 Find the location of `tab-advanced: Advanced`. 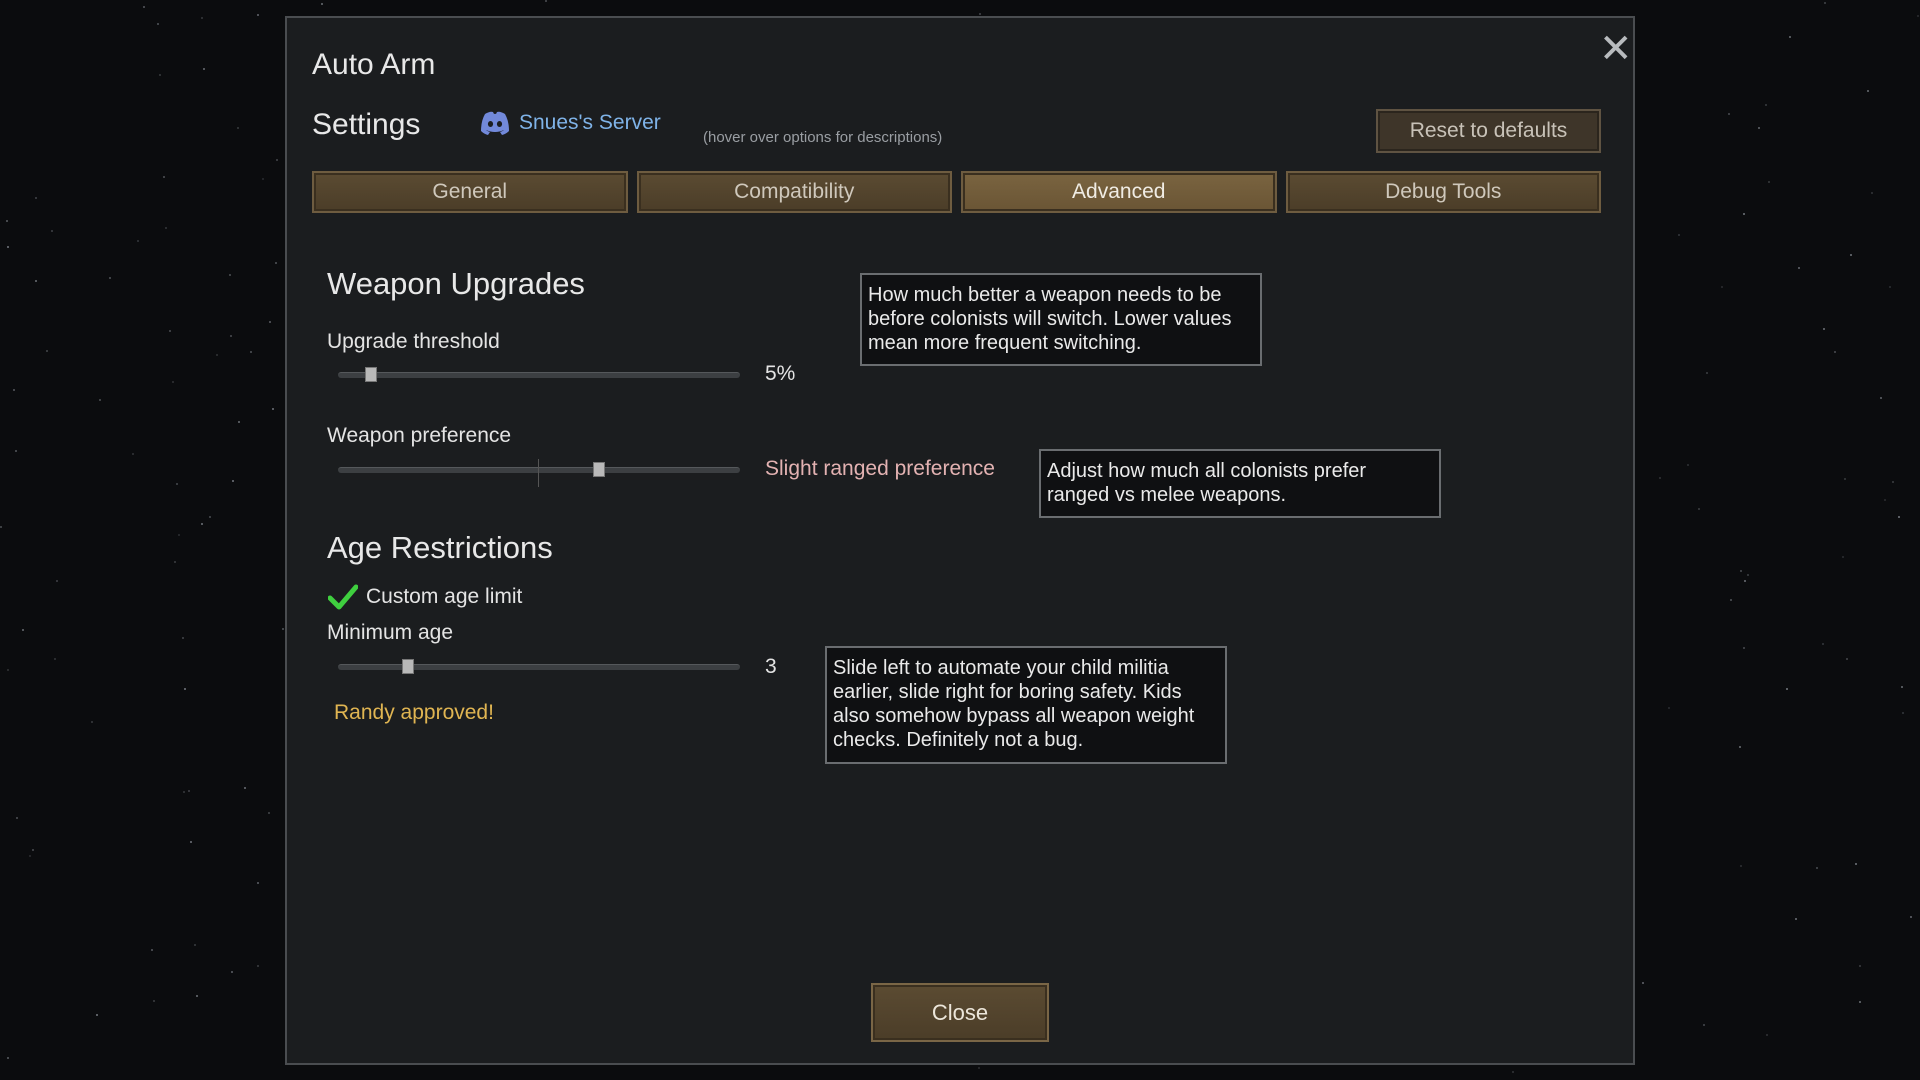

tab-advanced: Advanced is located at coordinates (1119, 192).